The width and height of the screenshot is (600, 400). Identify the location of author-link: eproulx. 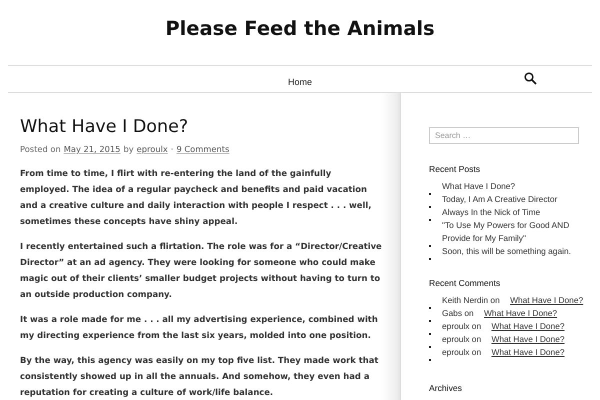
(152, 149).